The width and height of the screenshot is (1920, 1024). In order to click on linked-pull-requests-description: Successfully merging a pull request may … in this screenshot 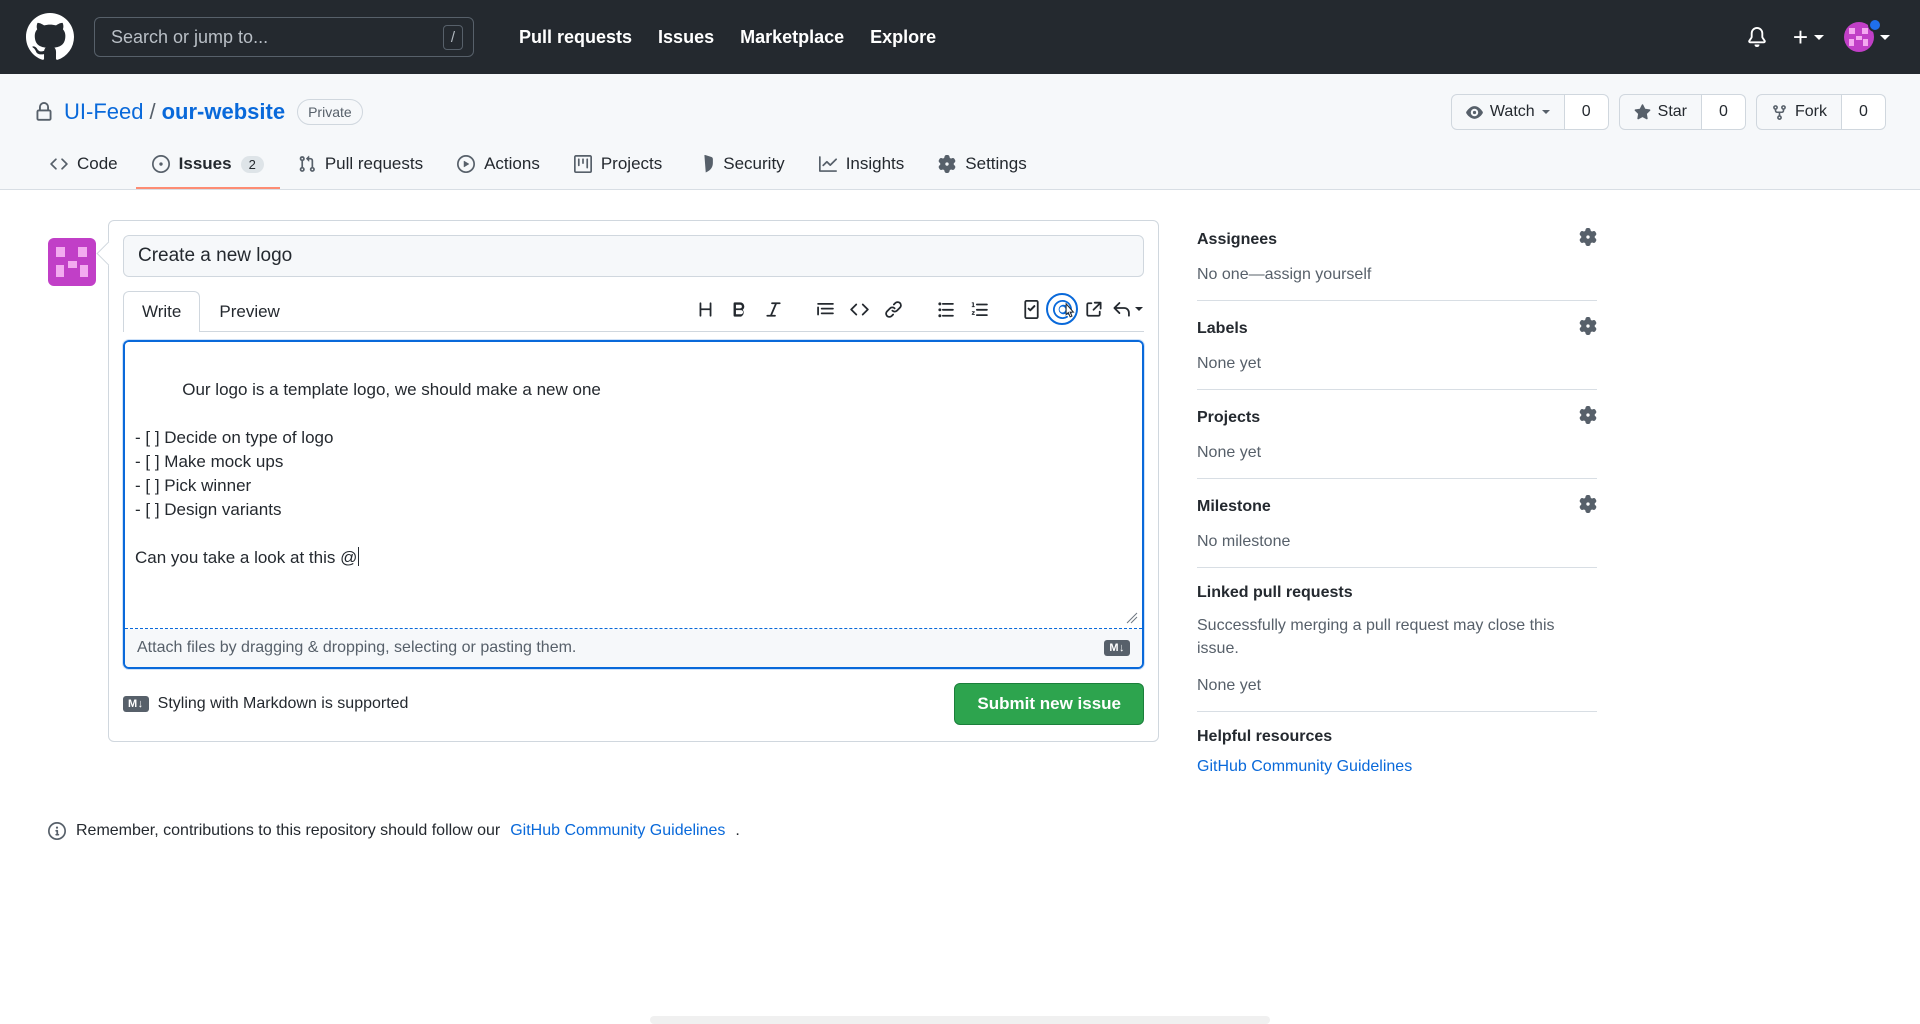, I will do `click(1376, 637)`.